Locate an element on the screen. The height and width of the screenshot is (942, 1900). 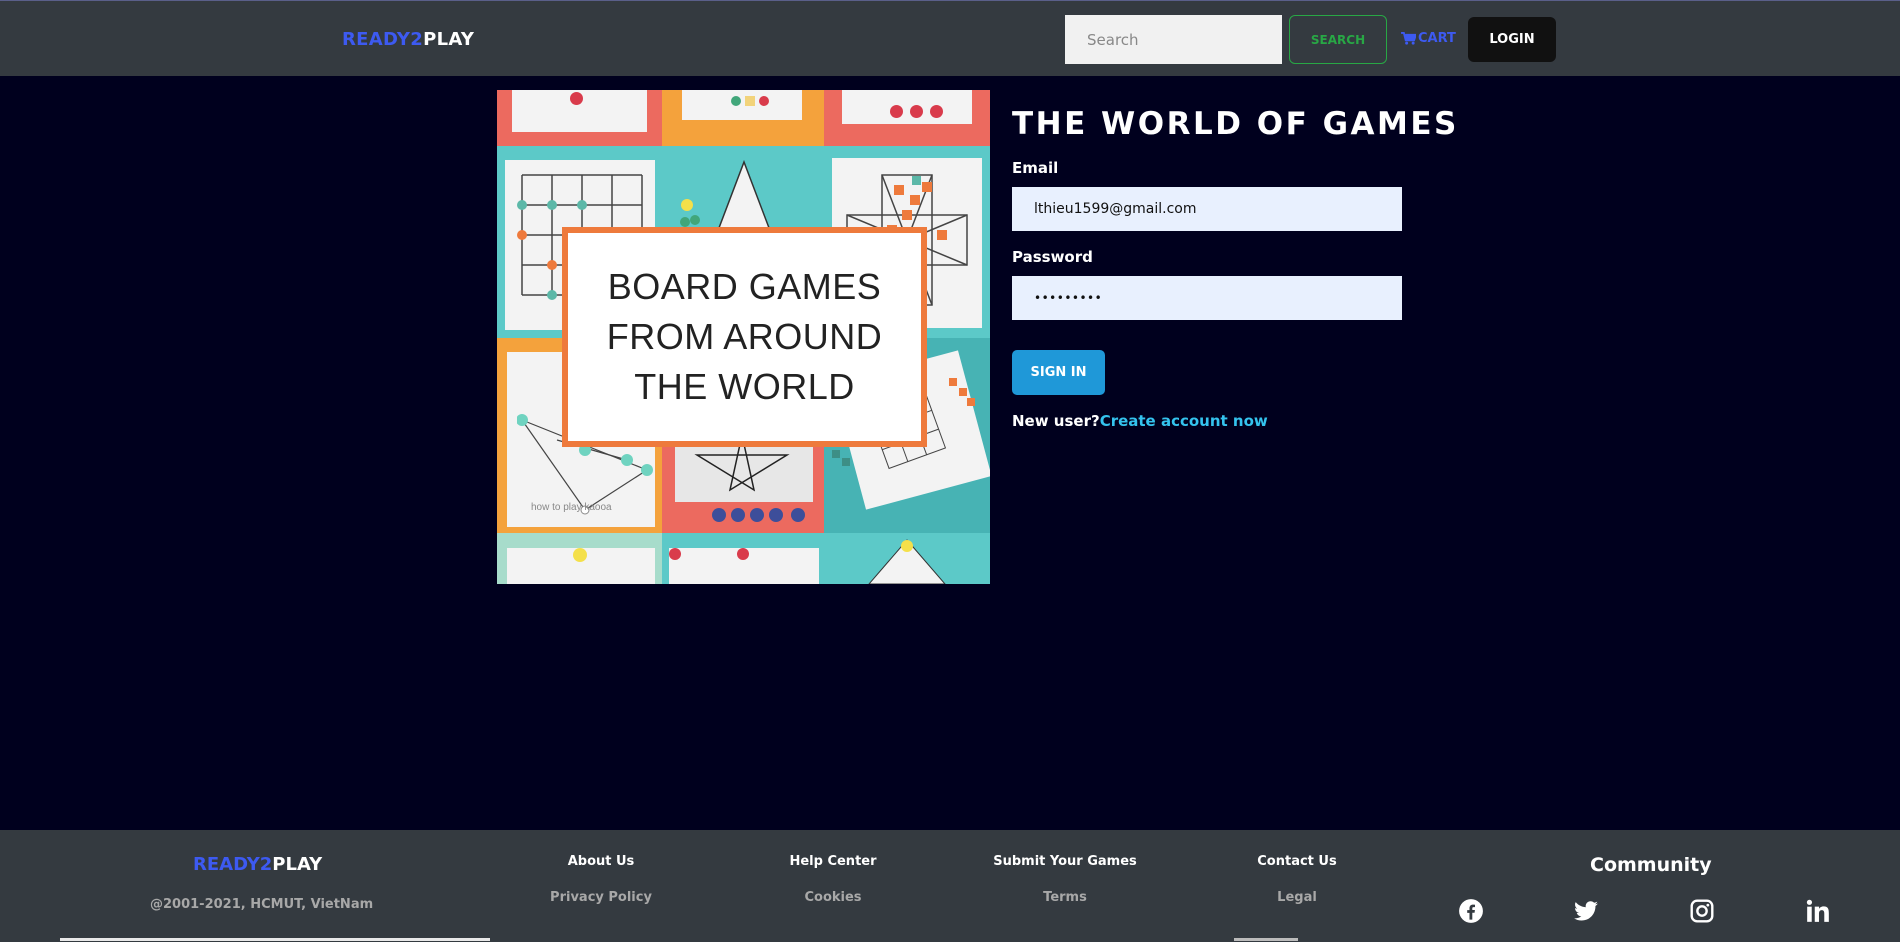
small-triangle-icon is located at coordinates (907, 561).